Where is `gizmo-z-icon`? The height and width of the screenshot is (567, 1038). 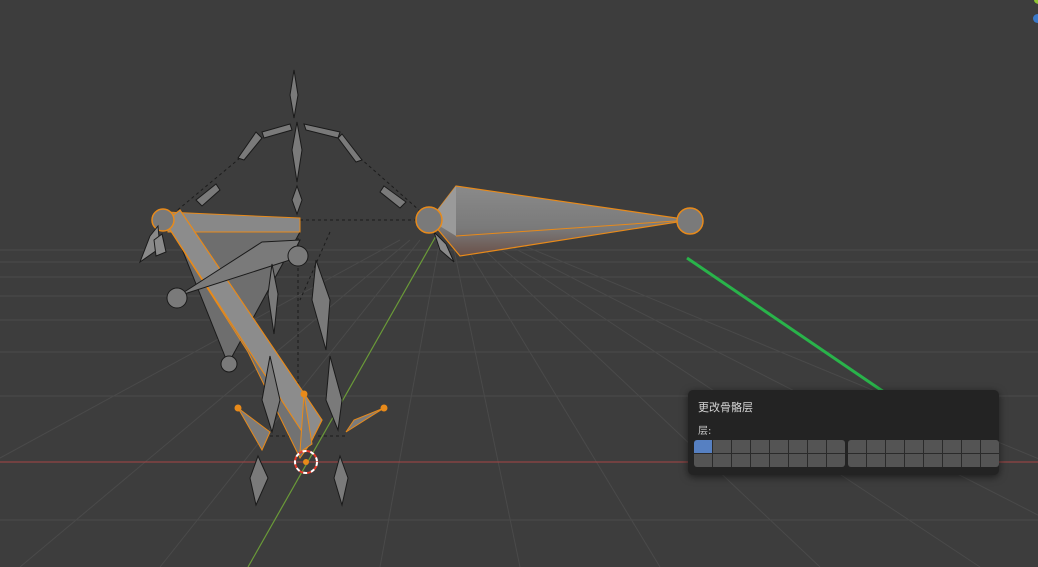
gizmo-z-icon is located at coordinates (1035, 18).